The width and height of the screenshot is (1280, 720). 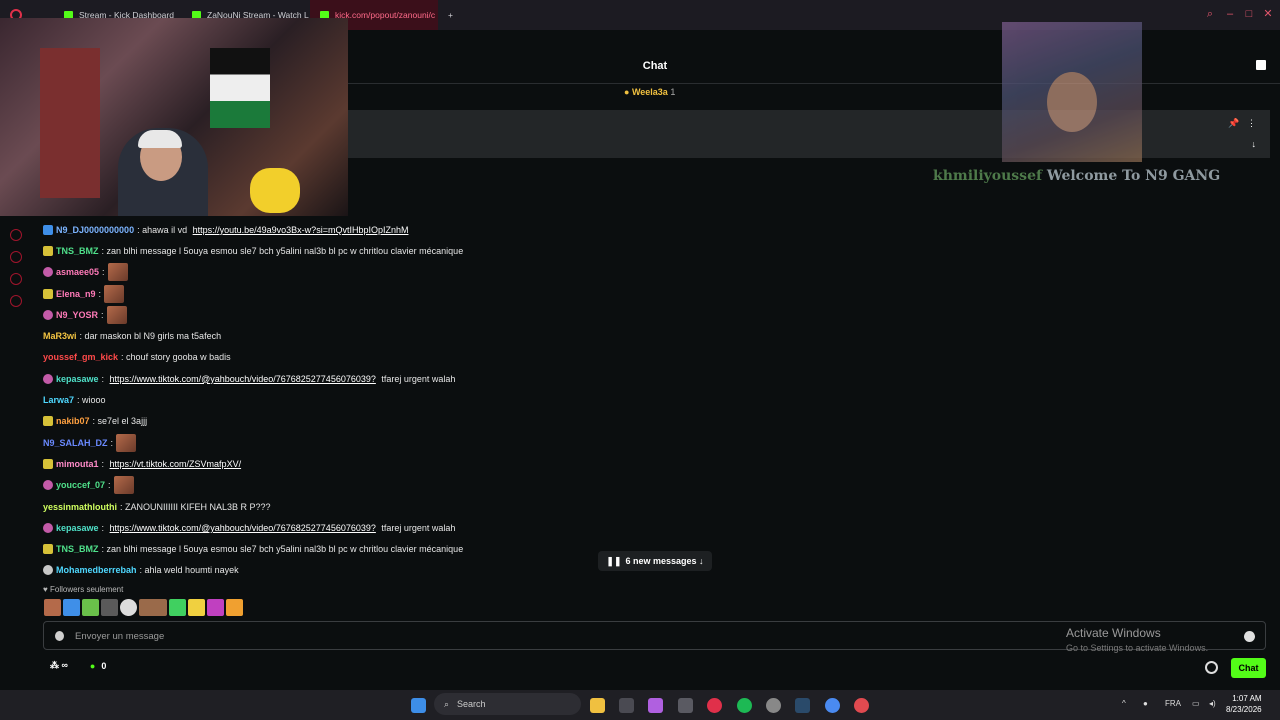 I want to click on chat-message: N9_YOSR:, so click(x=393, y=314).